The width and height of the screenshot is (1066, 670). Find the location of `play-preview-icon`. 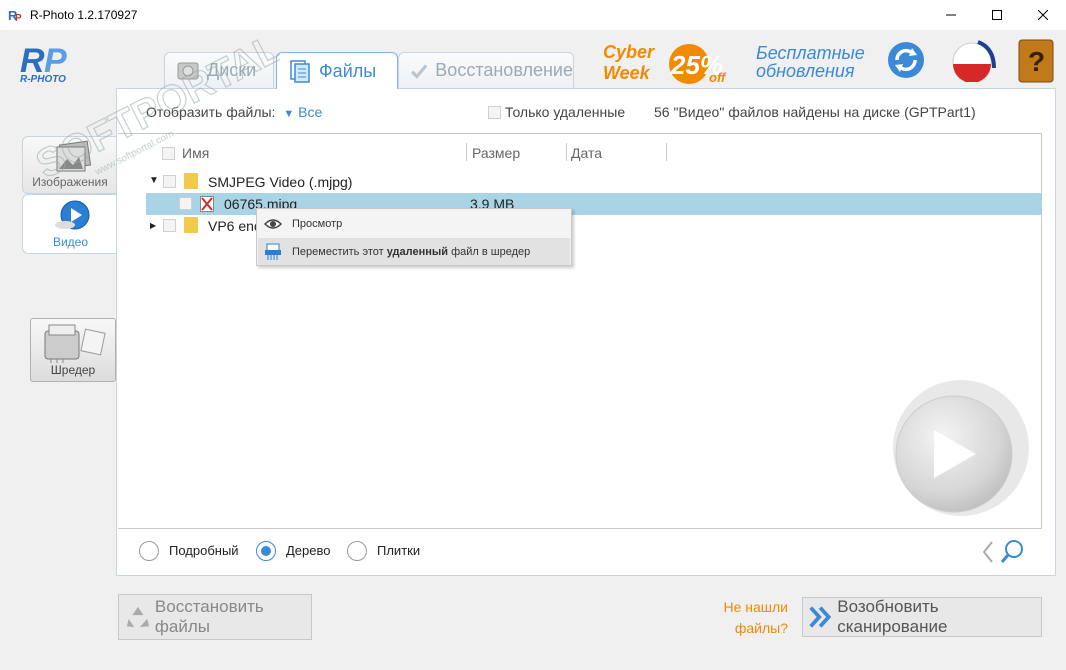

play-preview-icon is located at coordinates (961, 448).